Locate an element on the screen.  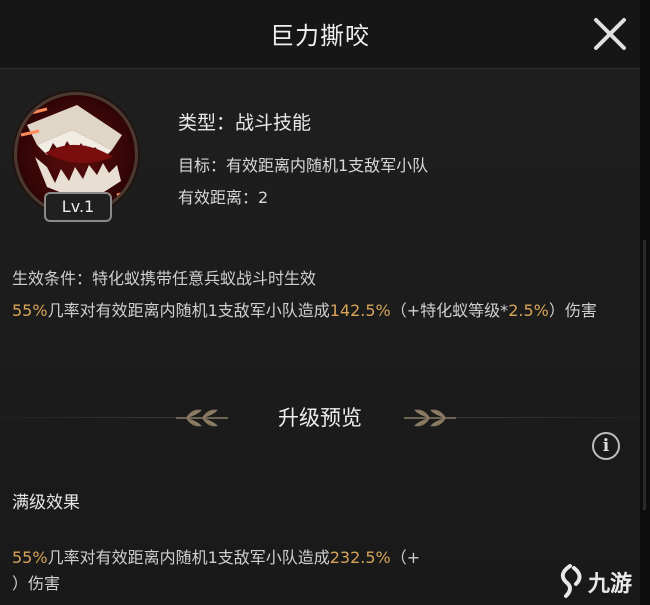
effect-text: 几率对有效距离内随机1支敌军小队造成 is located at coordinates (188, 310).